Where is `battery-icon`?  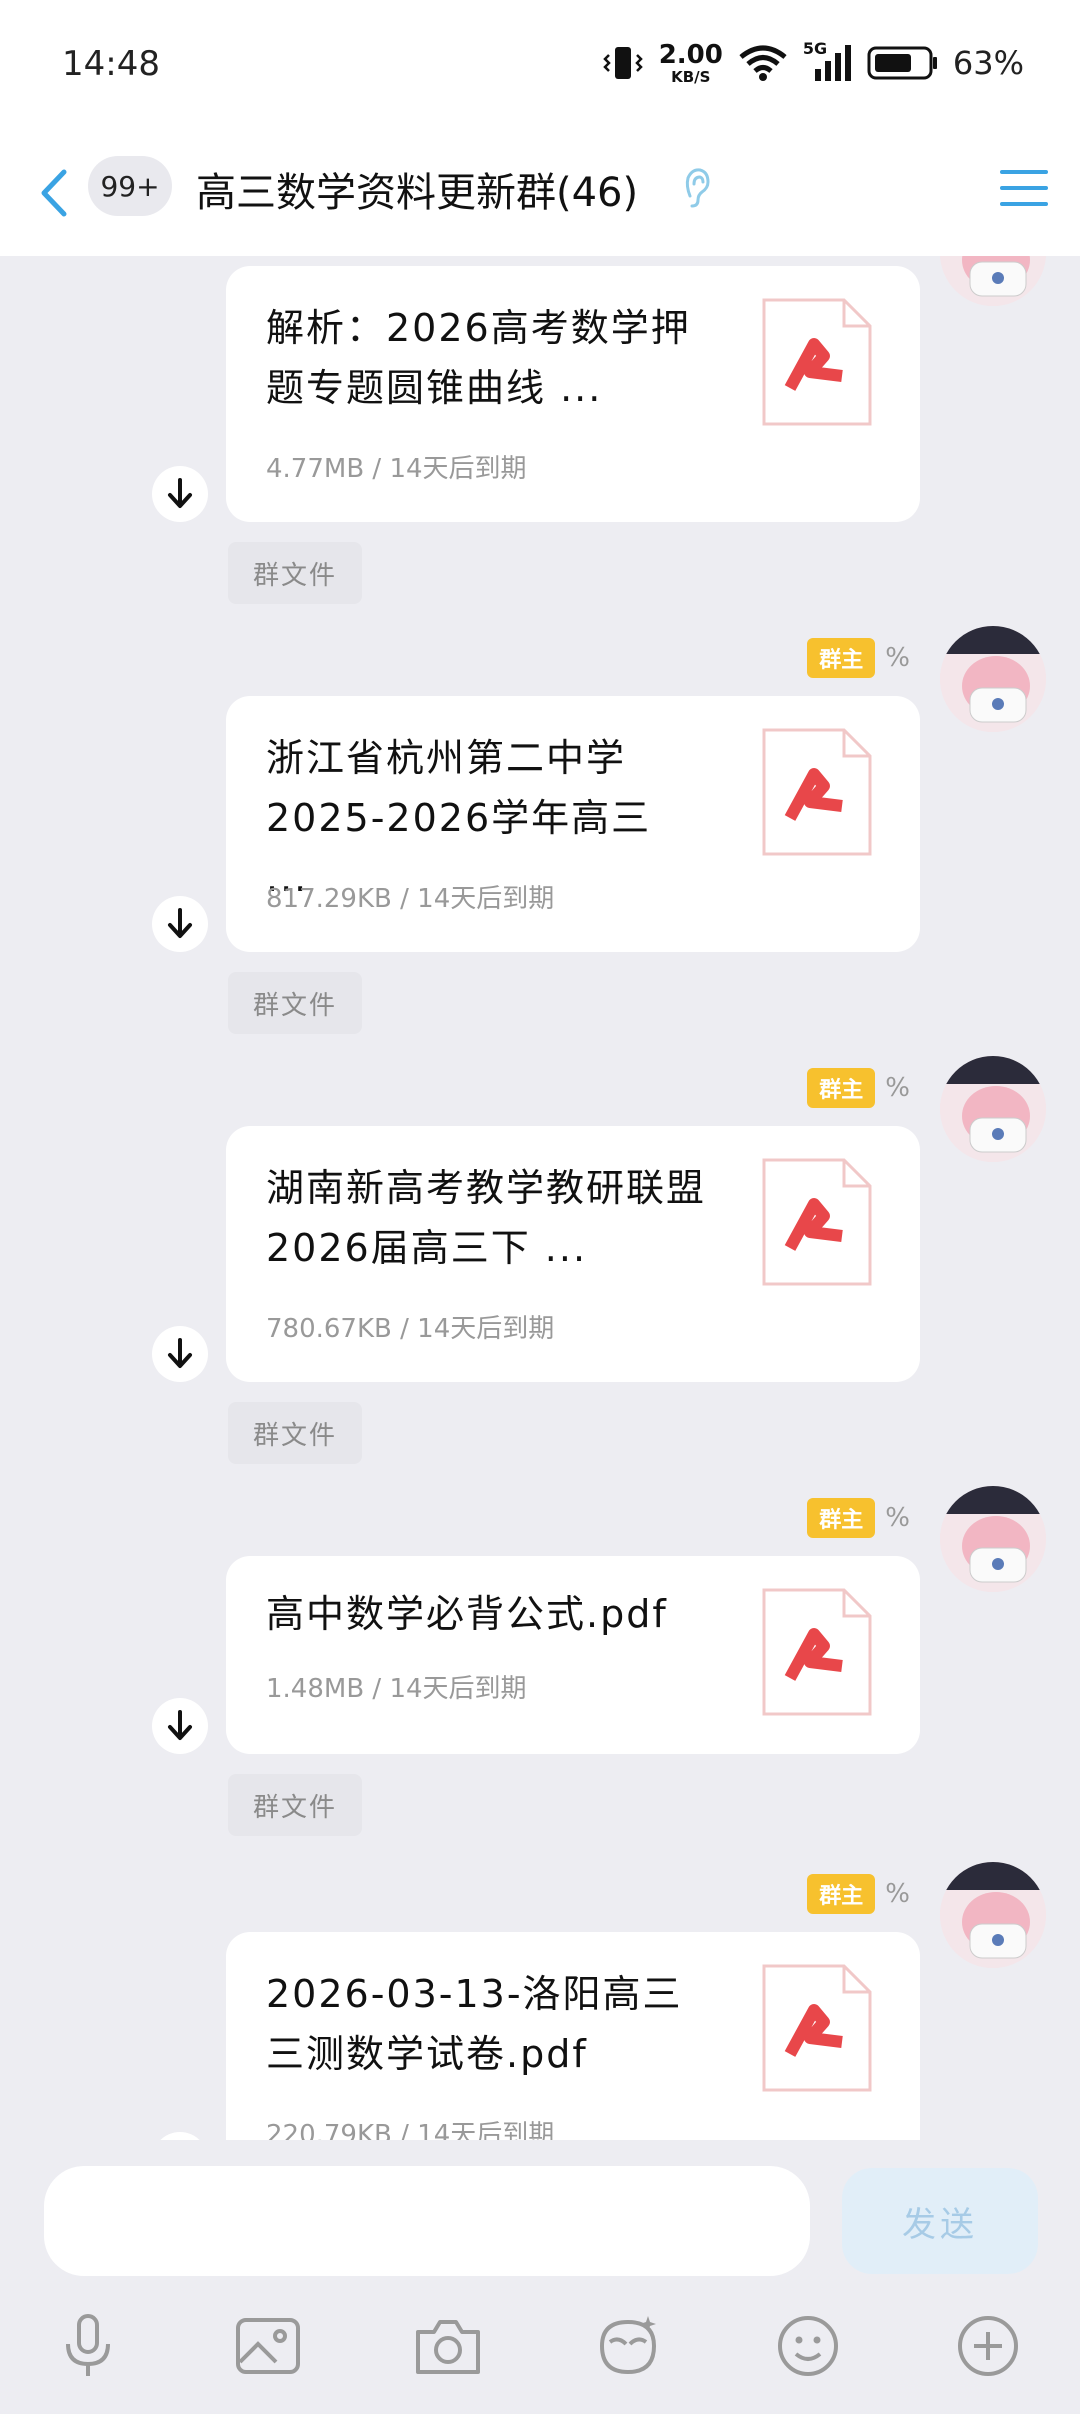
battery-icon is located at coordinates (902, 63).